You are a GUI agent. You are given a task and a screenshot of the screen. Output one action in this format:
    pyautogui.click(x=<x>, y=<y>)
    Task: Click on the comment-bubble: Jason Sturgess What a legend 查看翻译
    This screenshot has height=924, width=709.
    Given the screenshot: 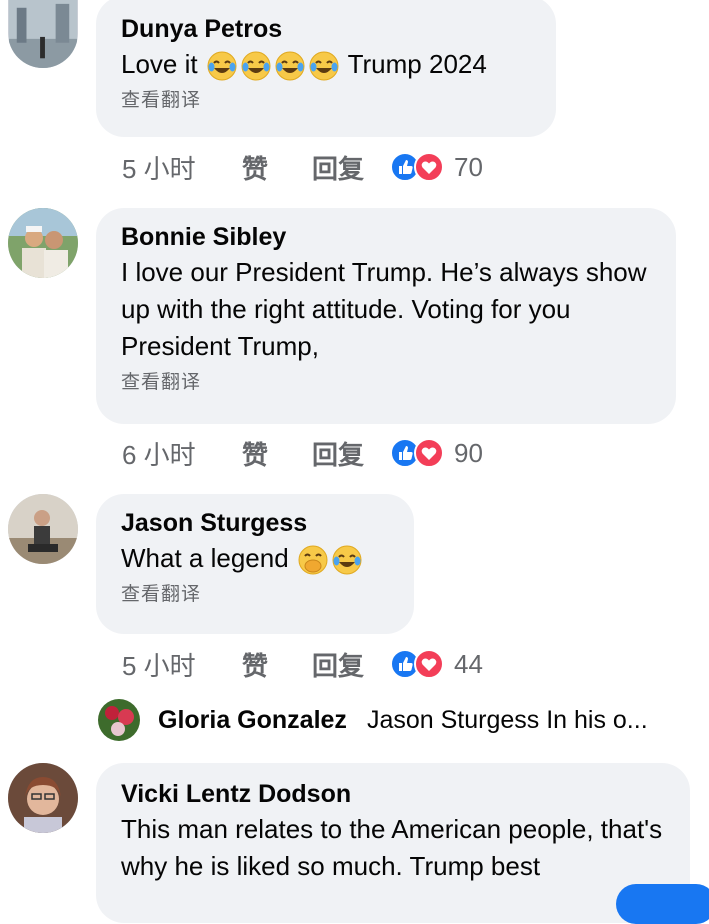 What is the action you would take?
    pyautogui.click(x=255, y=564)
    